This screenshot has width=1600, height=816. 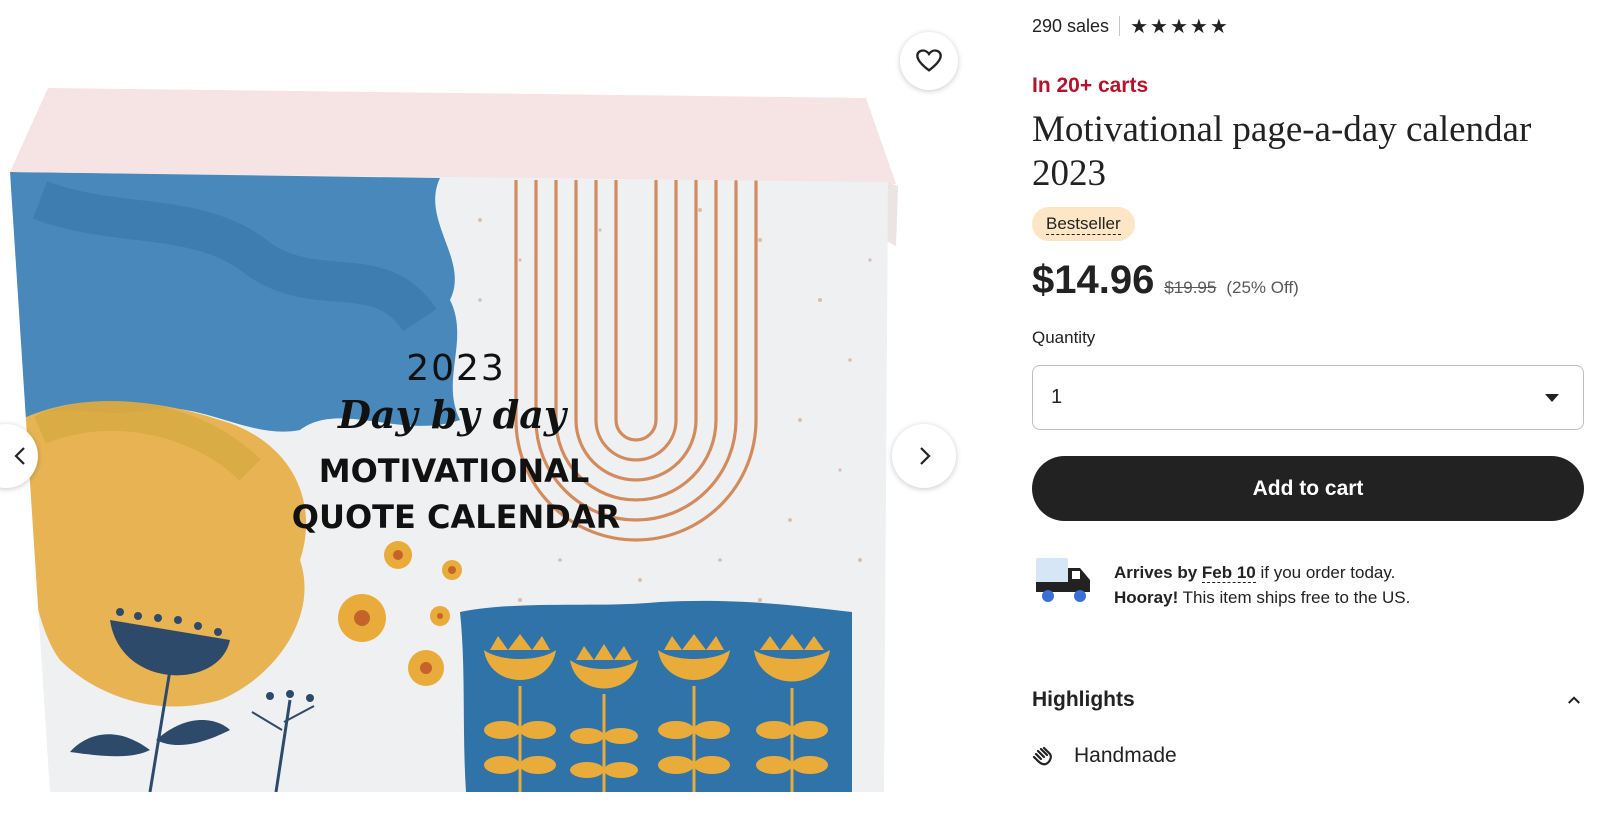 I want to click on next-image-button, so click(x=924, y=456).